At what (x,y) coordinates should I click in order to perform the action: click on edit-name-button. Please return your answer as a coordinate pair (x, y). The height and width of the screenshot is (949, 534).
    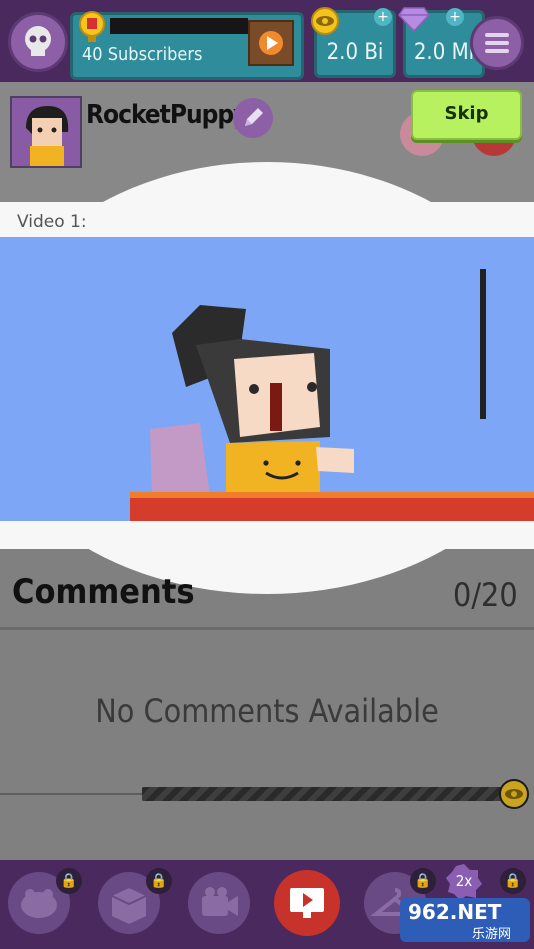
    Looking at the image, I should click on (253, 118).